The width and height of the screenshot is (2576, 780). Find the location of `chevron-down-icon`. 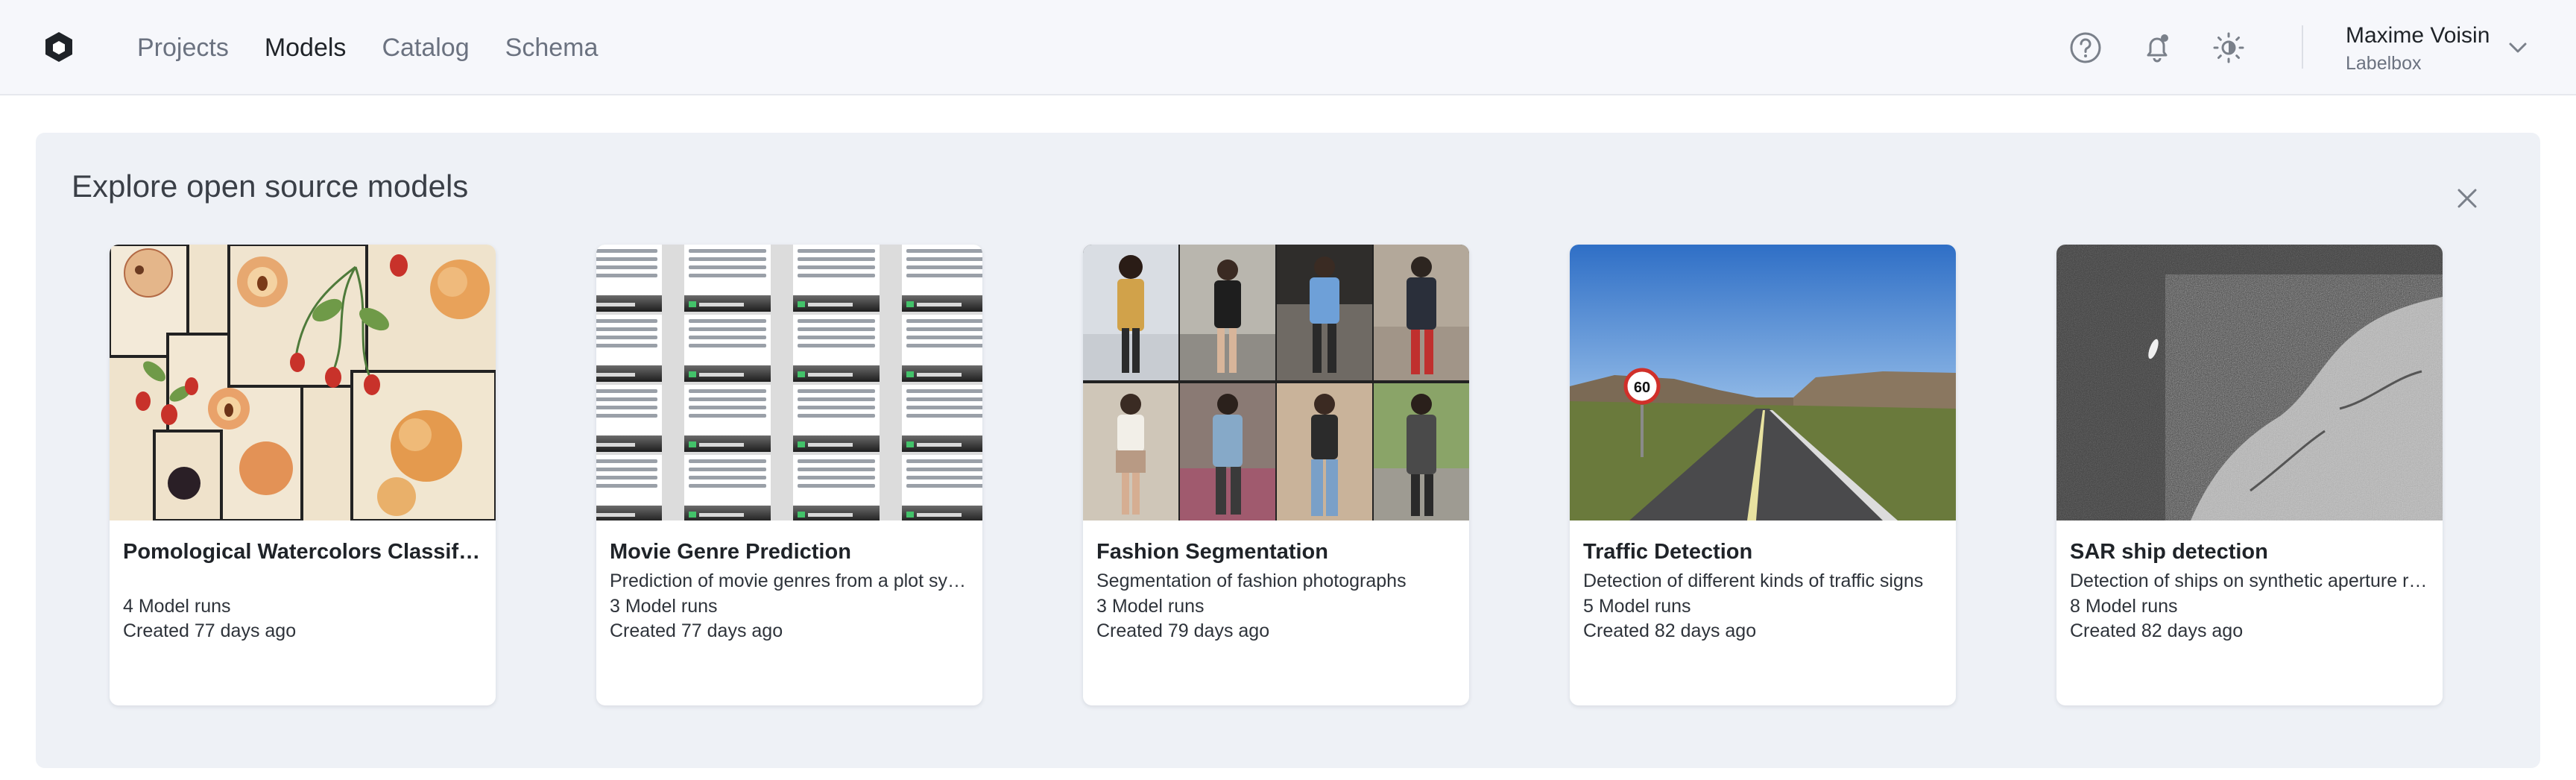

chevron-down-icon is located at coordinates (2517, 47).